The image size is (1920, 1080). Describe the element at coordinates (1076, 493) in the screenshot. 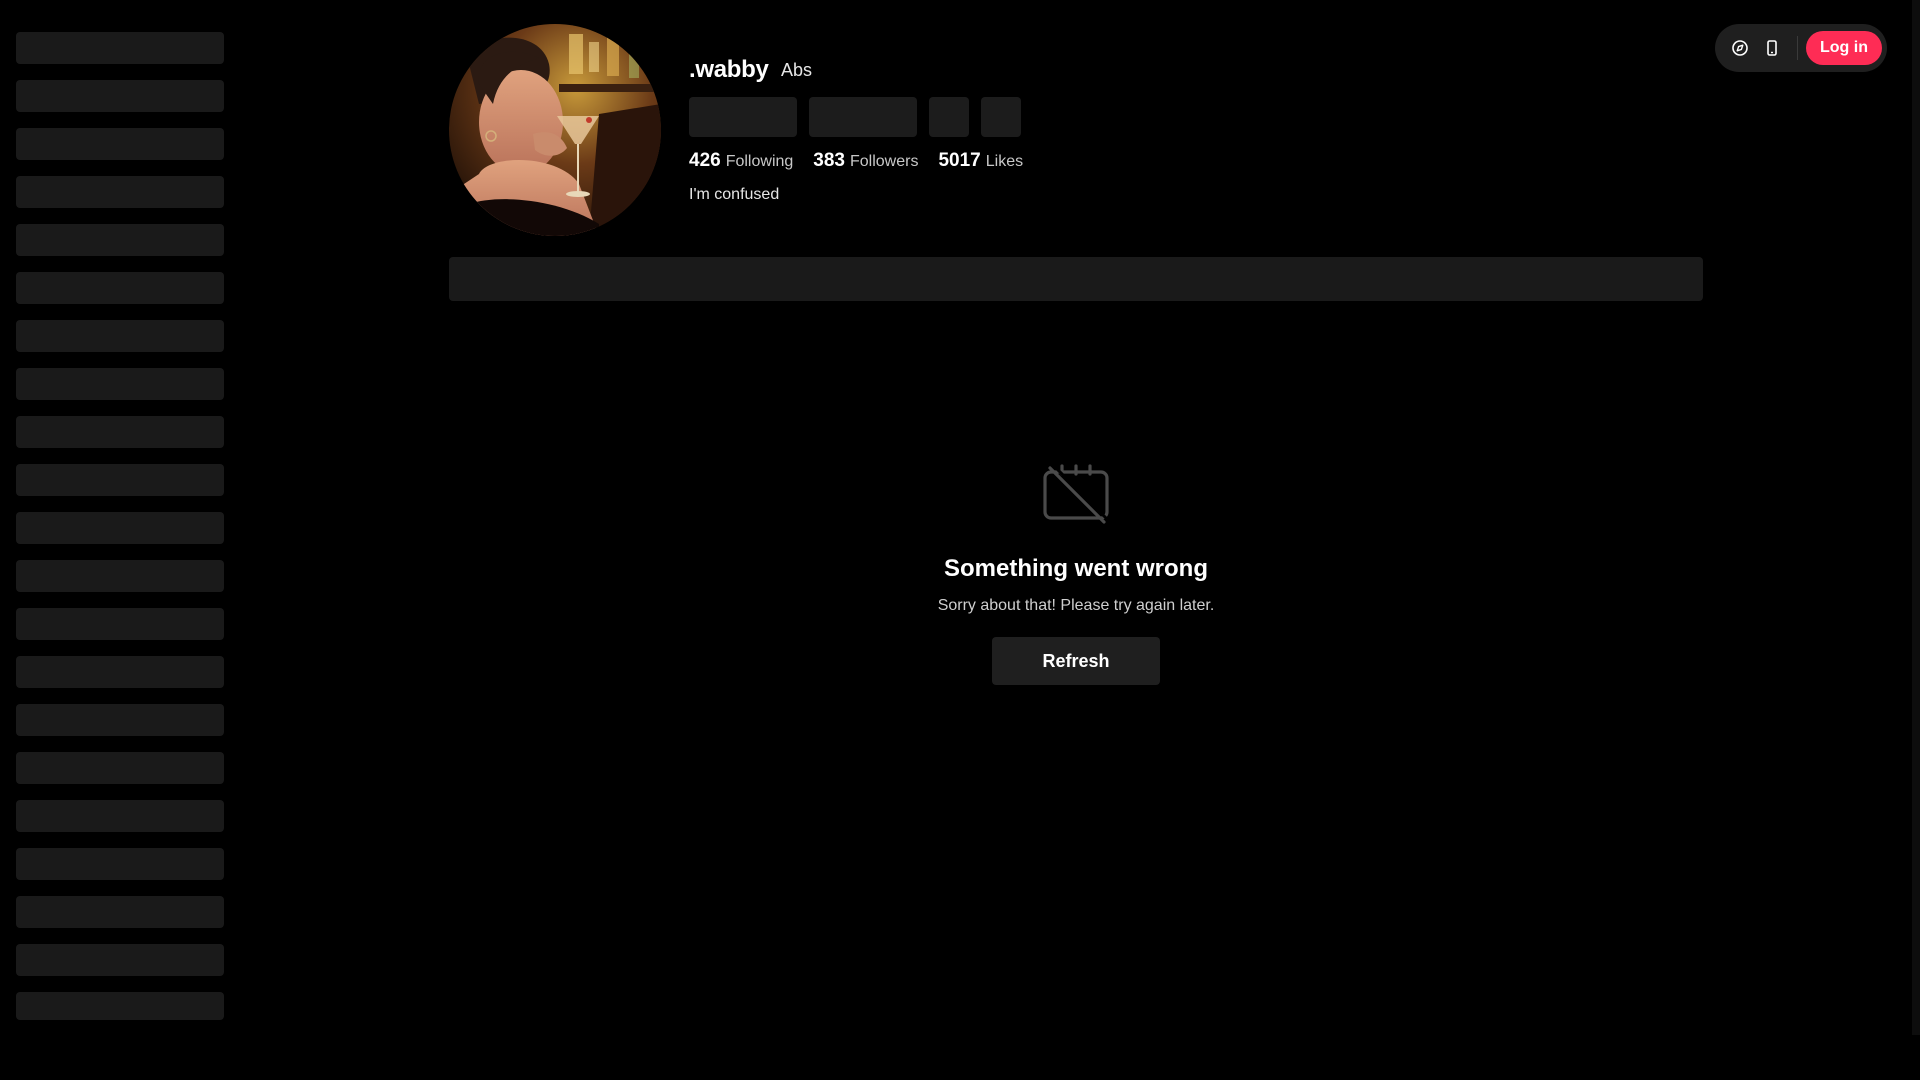

I see `broken-calendar-icon` at that location.